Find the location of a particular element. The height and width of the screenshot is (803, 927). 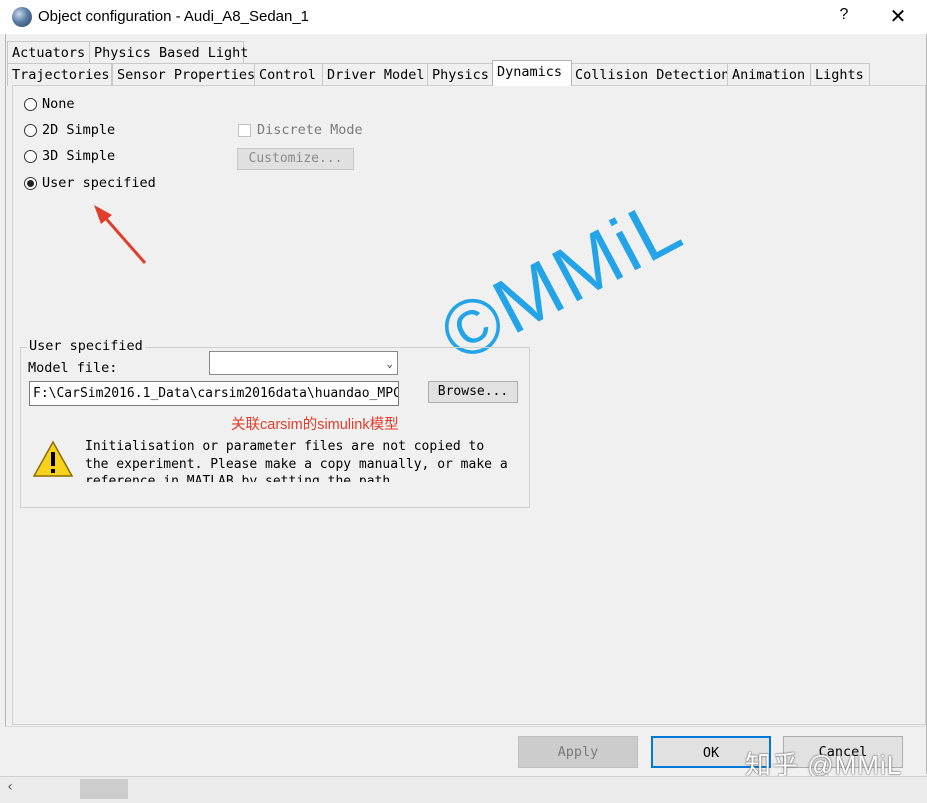

globe-icon is located at coordinates (22, 17).